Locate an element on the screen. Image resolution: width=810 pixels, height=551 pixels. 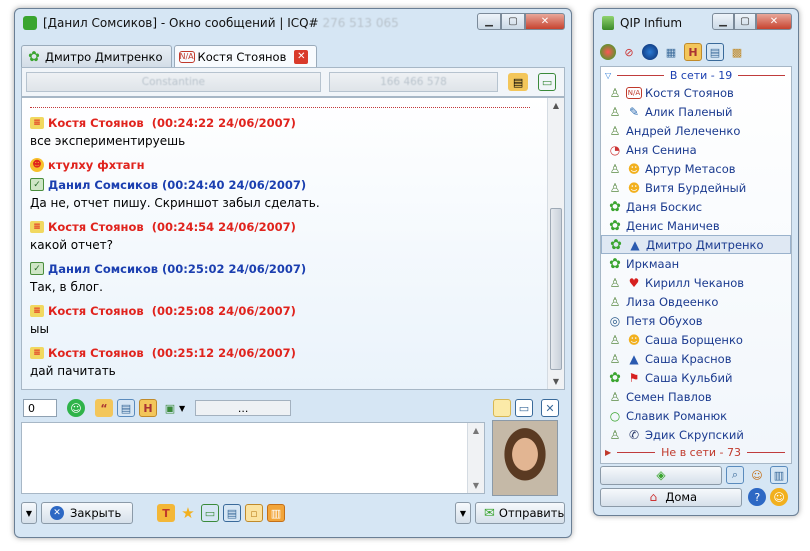
contacts-list-icon: ▤ is located at coordinates (232, 513).